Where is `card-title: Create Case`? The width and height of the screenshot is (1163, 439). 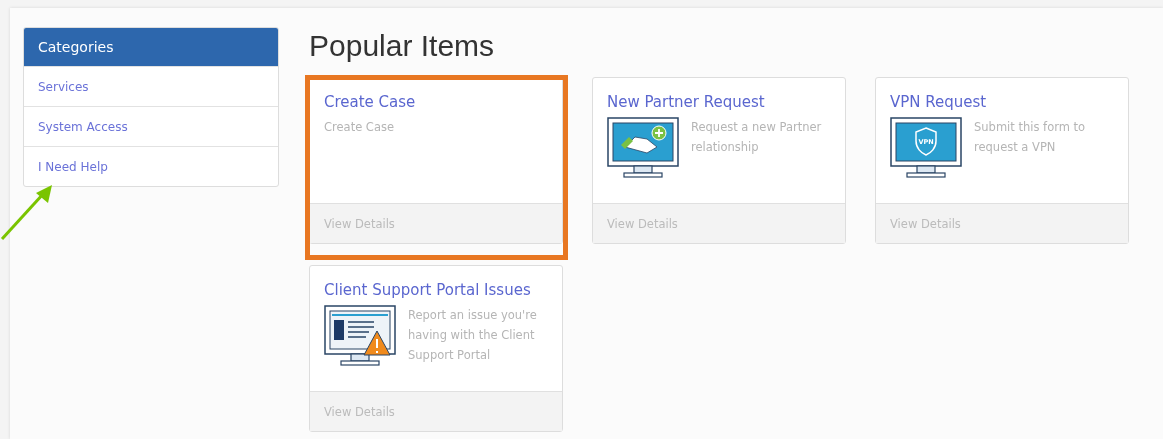
card-title: Create Case is located at coordinates (370, 102).